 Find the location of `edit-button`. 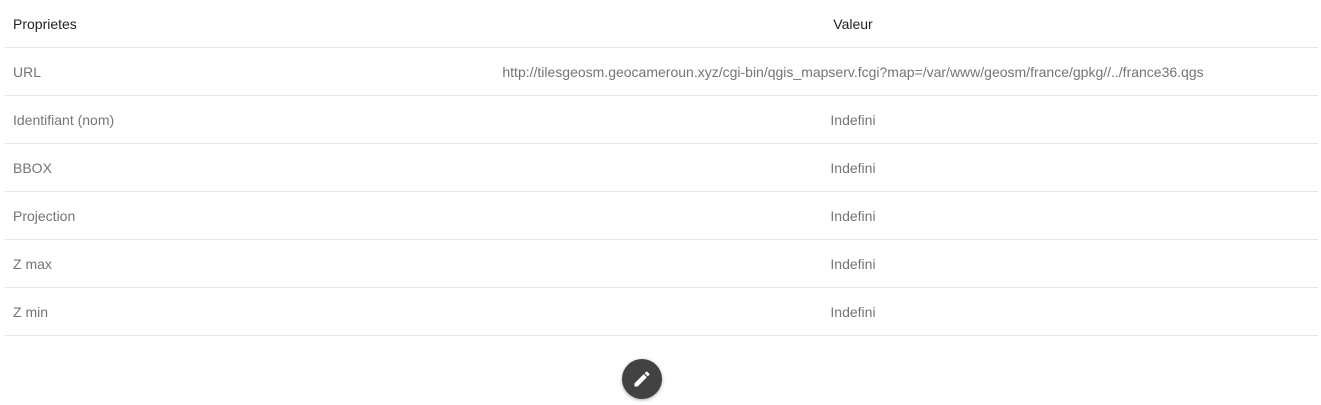

edit-button is located at coordinates (642, 379).